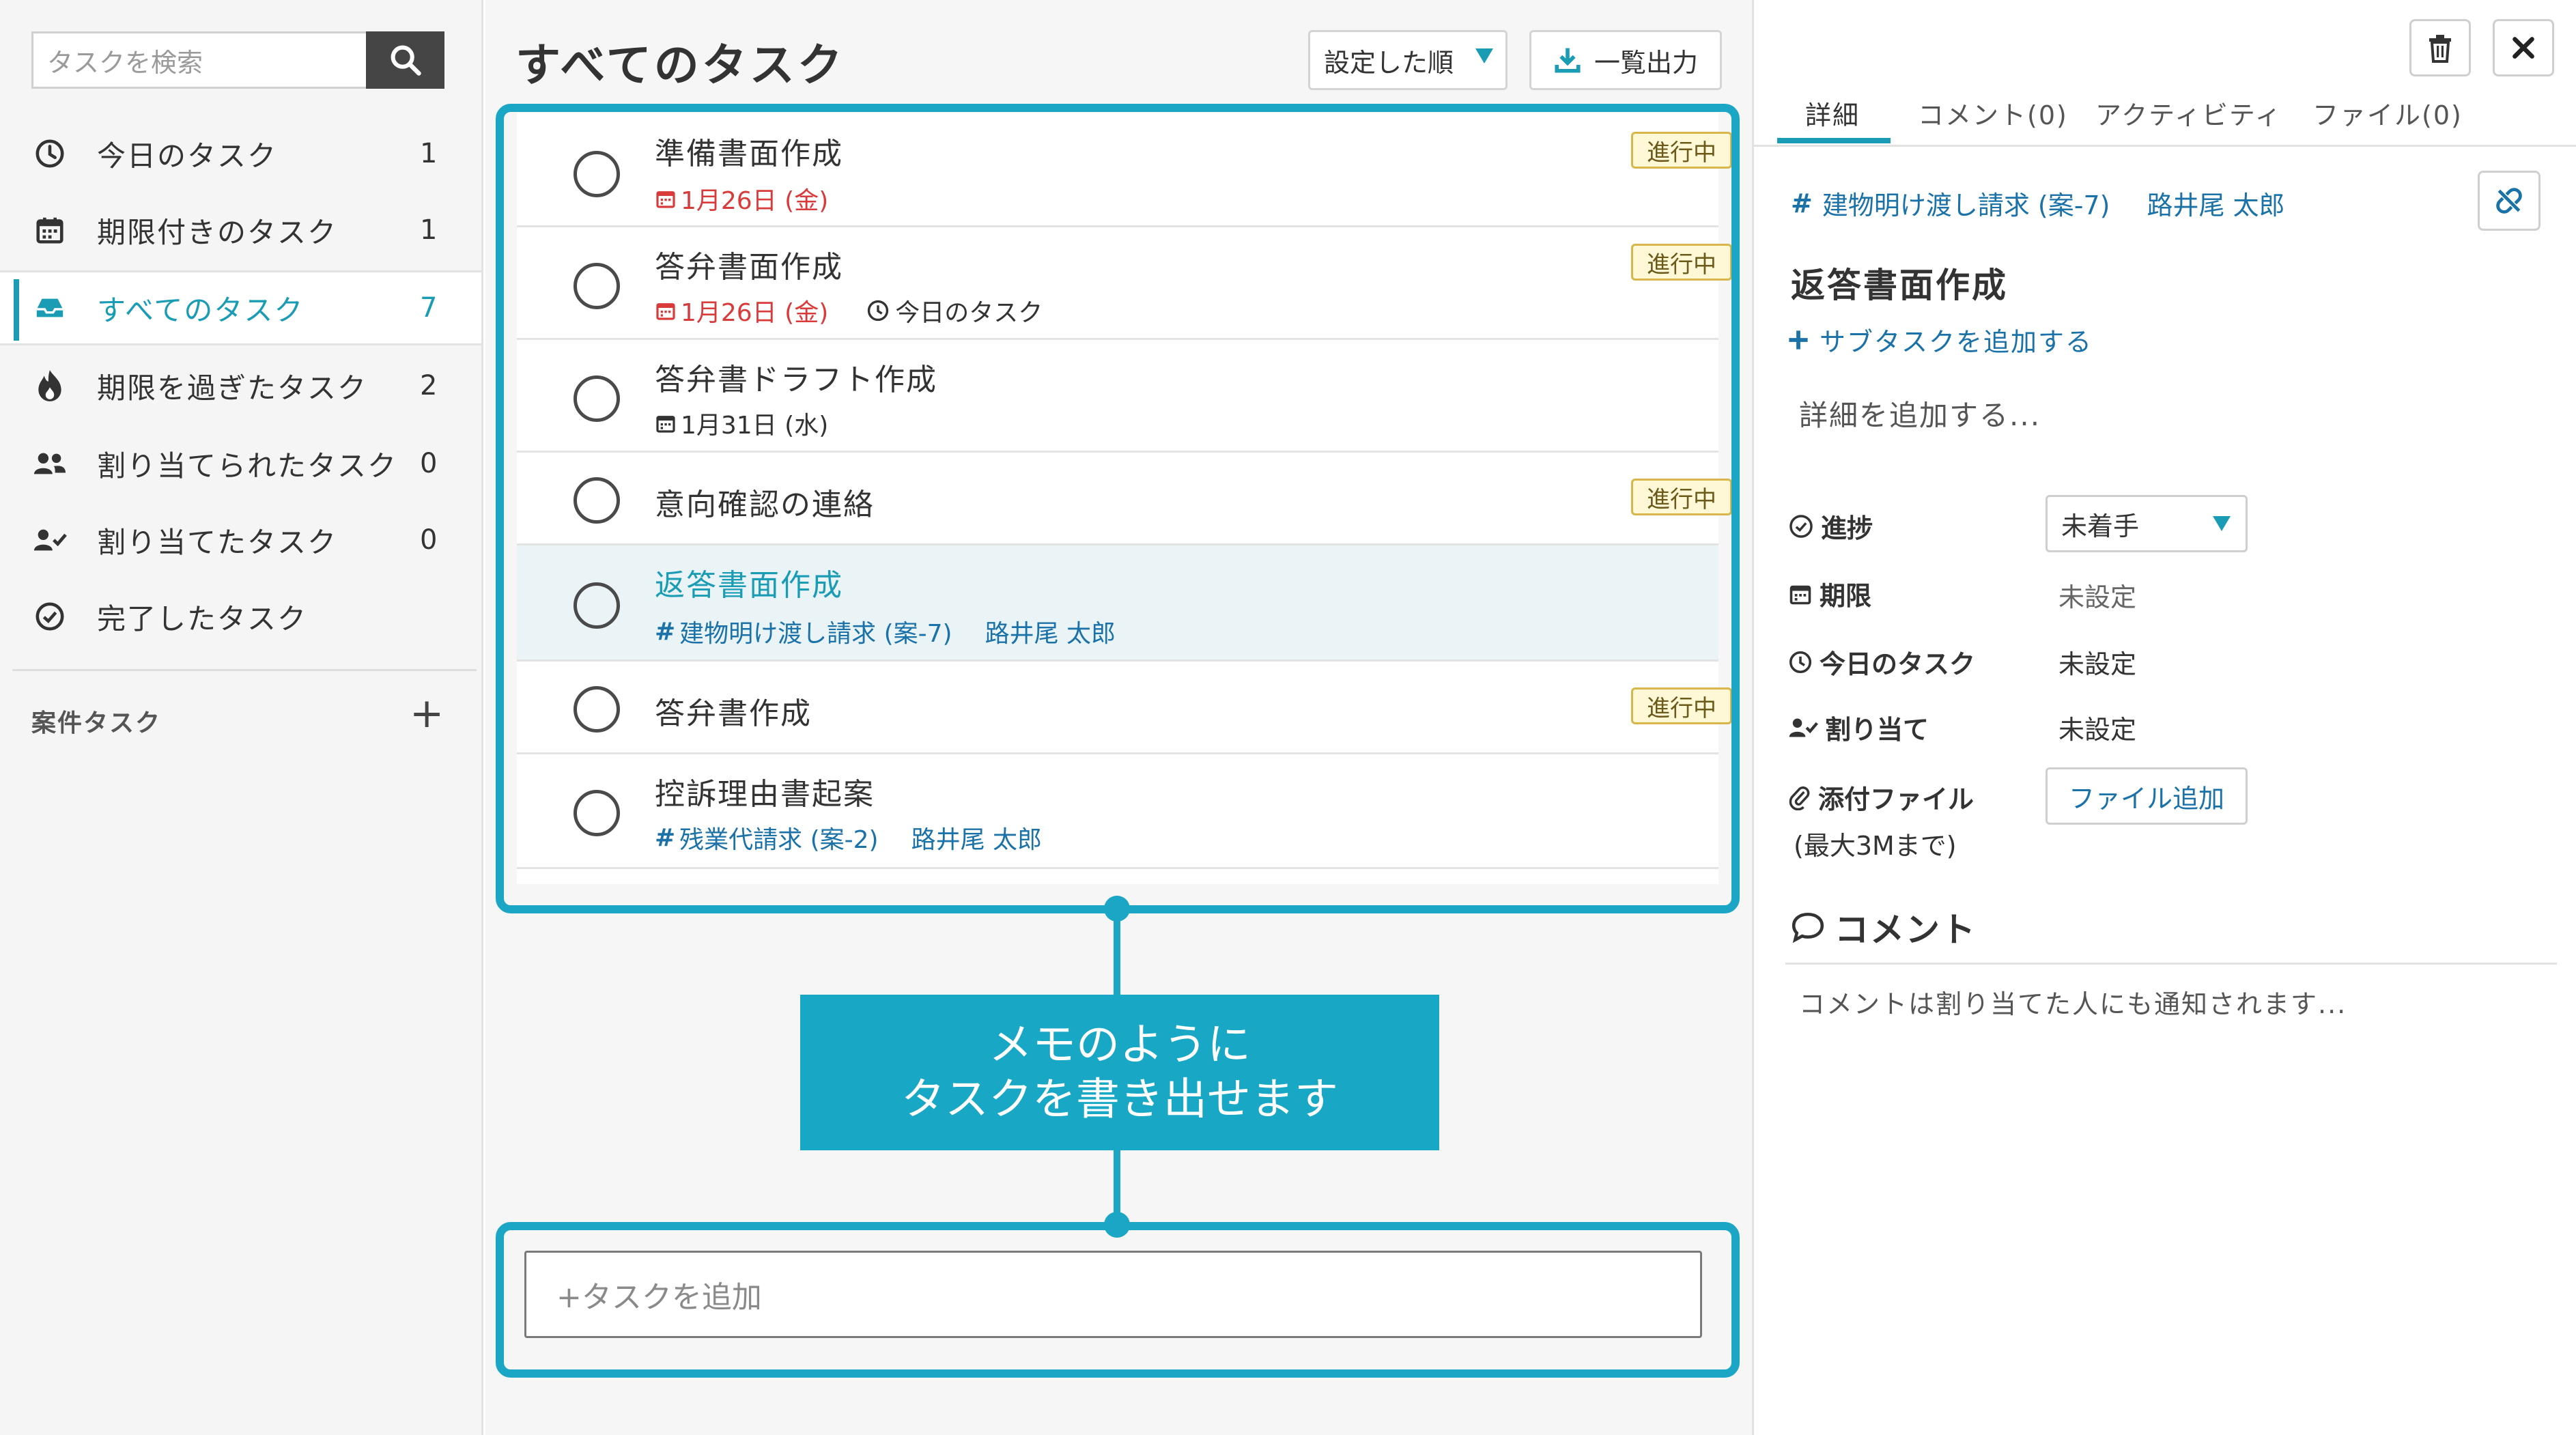 This screenshot has width=2576, height=1435. Describe the element at coordinates (1832, 113) in the screenshot. I see `tab-detail: 詳細` at that location.